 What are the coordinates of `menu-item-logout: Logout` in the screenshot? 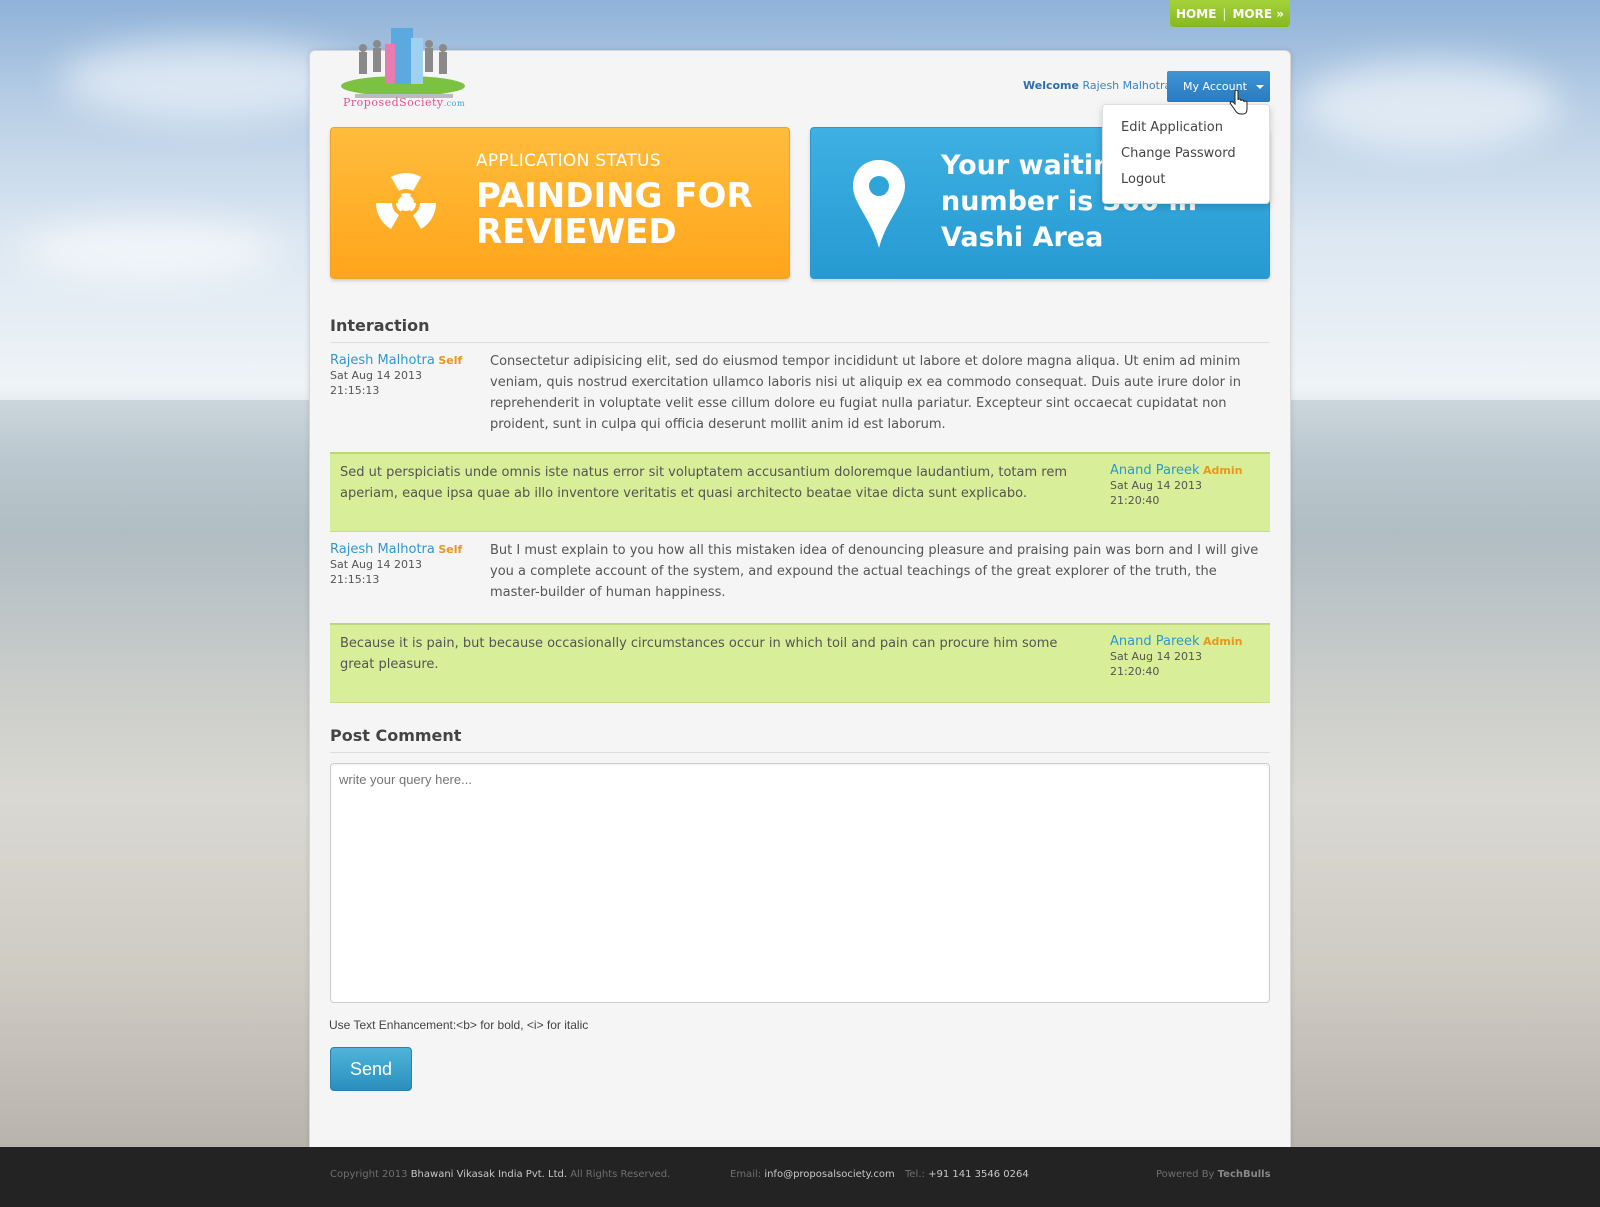 It's located at (1186, 182).